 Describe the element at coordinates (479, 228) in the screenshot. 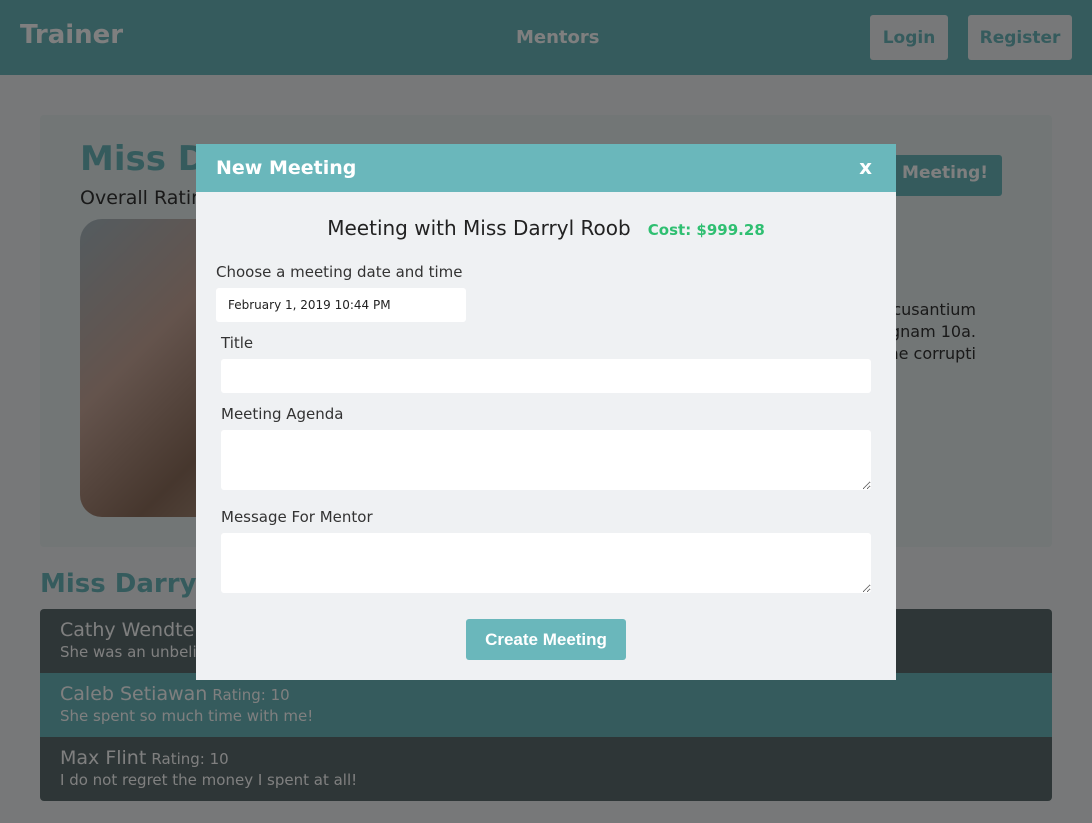

I see `meeting-with-text: Meeting with Miss Darryl Roob` at that location.